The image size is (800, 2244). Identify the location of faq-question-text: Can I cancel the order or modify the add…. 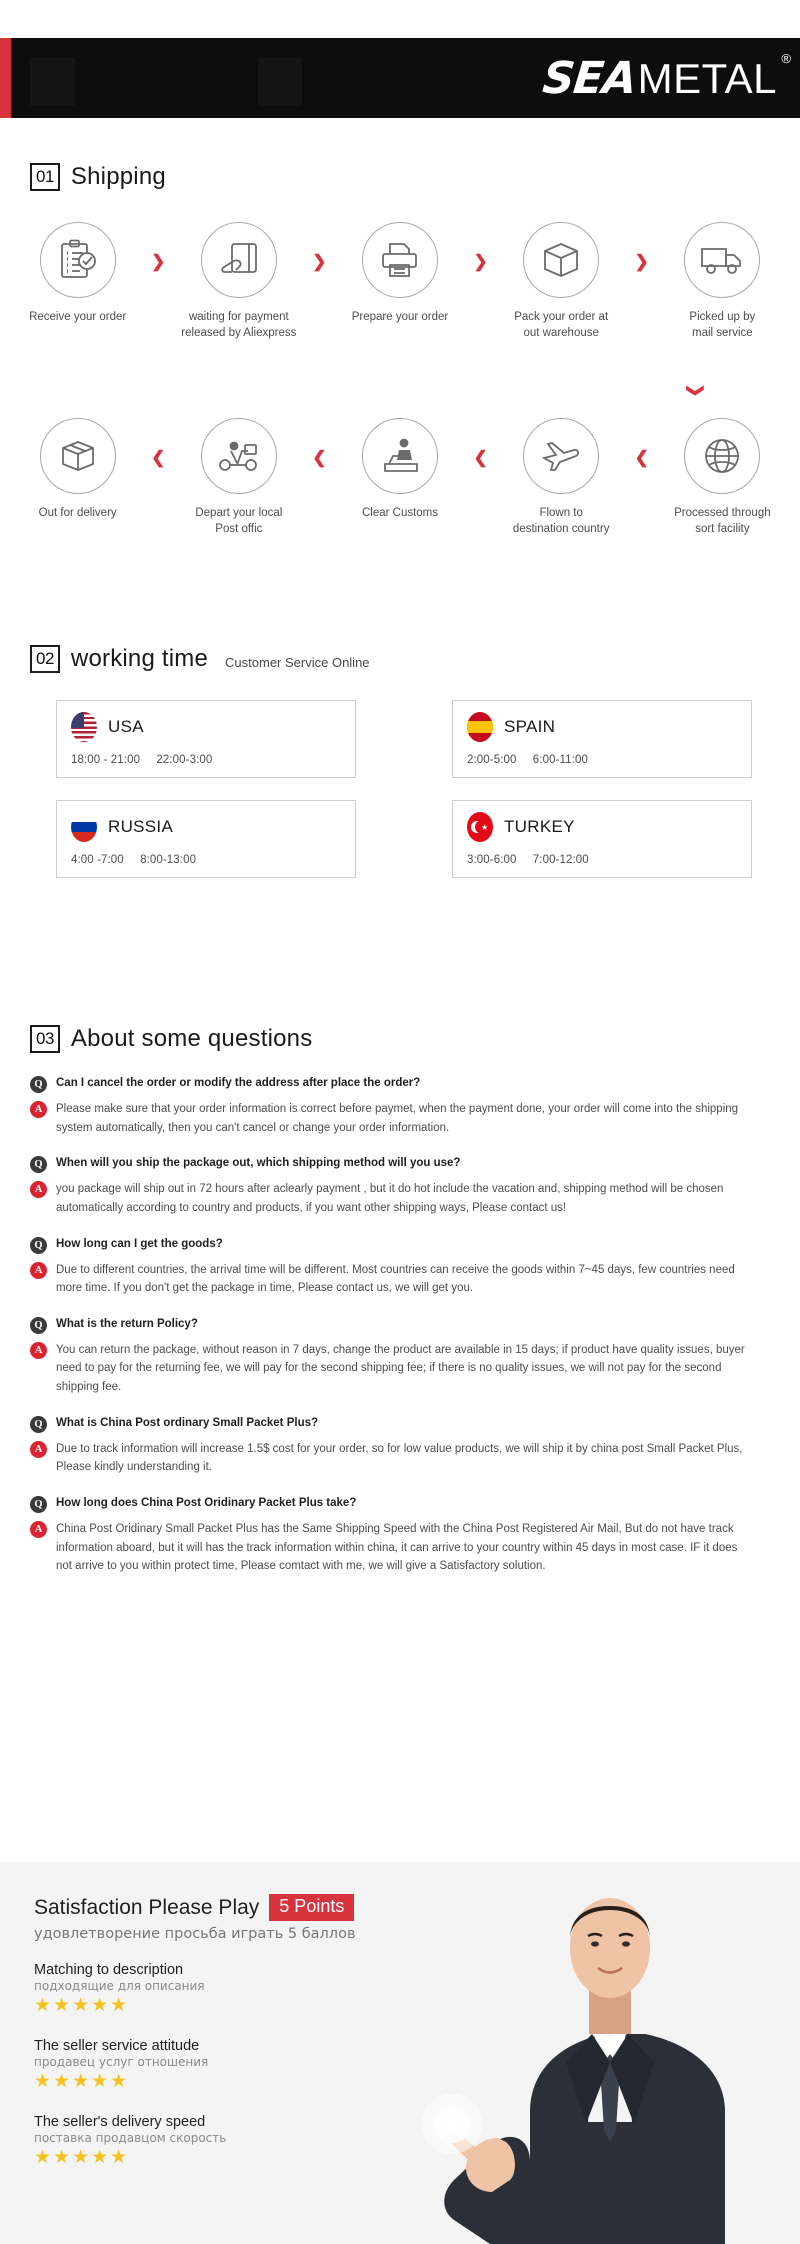
(238, 1083).